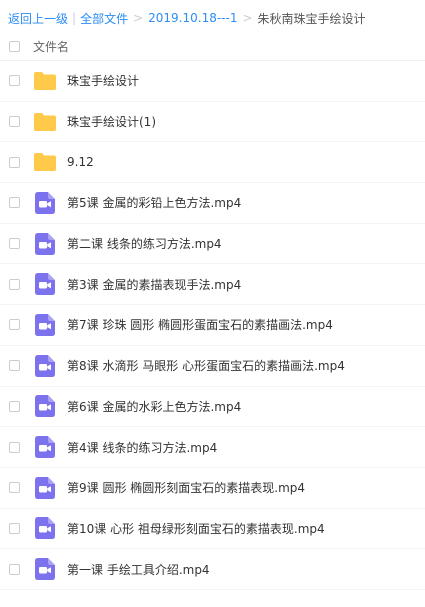 The image size is (425, 607). Describe the element at coordinates (80, 162) in the screenshot. I see `file-name: 9.12` at that location.